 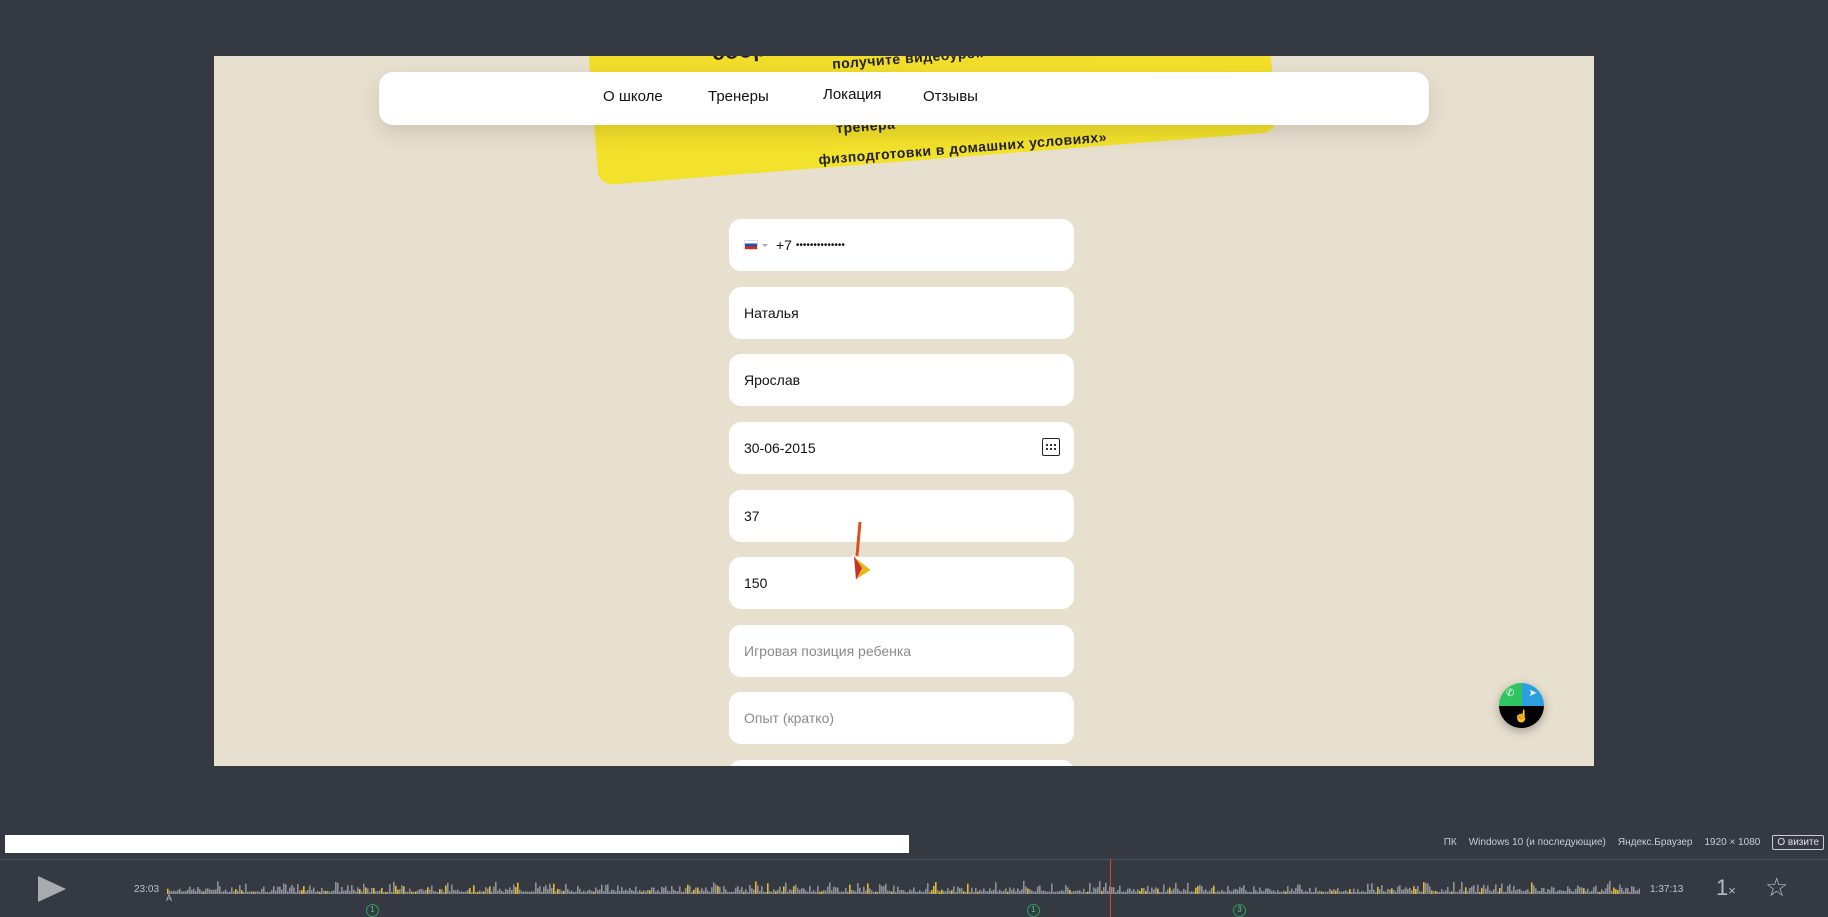 What do you see at coordinates (901, 651) in the screenshot?
I see `position-input: Игровая позиция ребенка` at bounding box center [901, 651].